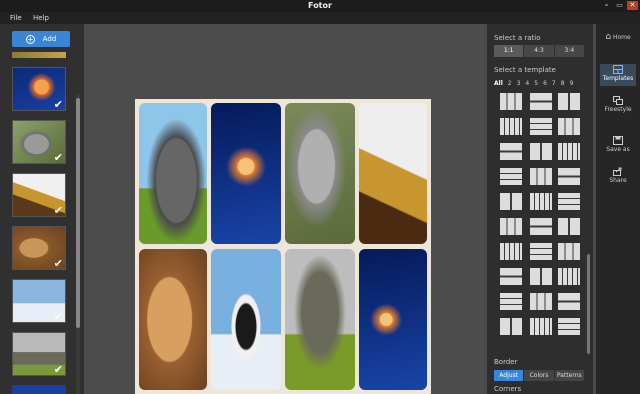  I want to click on thumbnail-lions: ✔, so click(39, 248).